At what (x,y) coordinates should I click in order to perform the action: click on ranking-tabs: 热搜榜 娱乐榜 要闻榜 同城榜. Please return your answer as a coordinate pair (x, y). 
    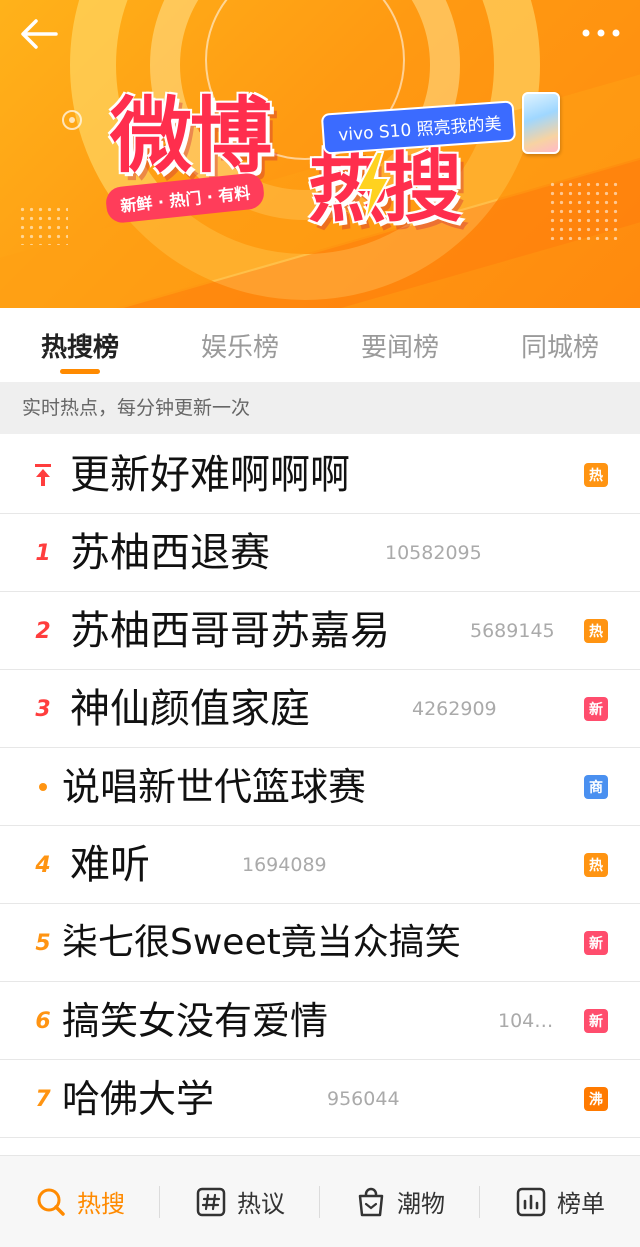
    Looking at the image, I should click on (320, 345).